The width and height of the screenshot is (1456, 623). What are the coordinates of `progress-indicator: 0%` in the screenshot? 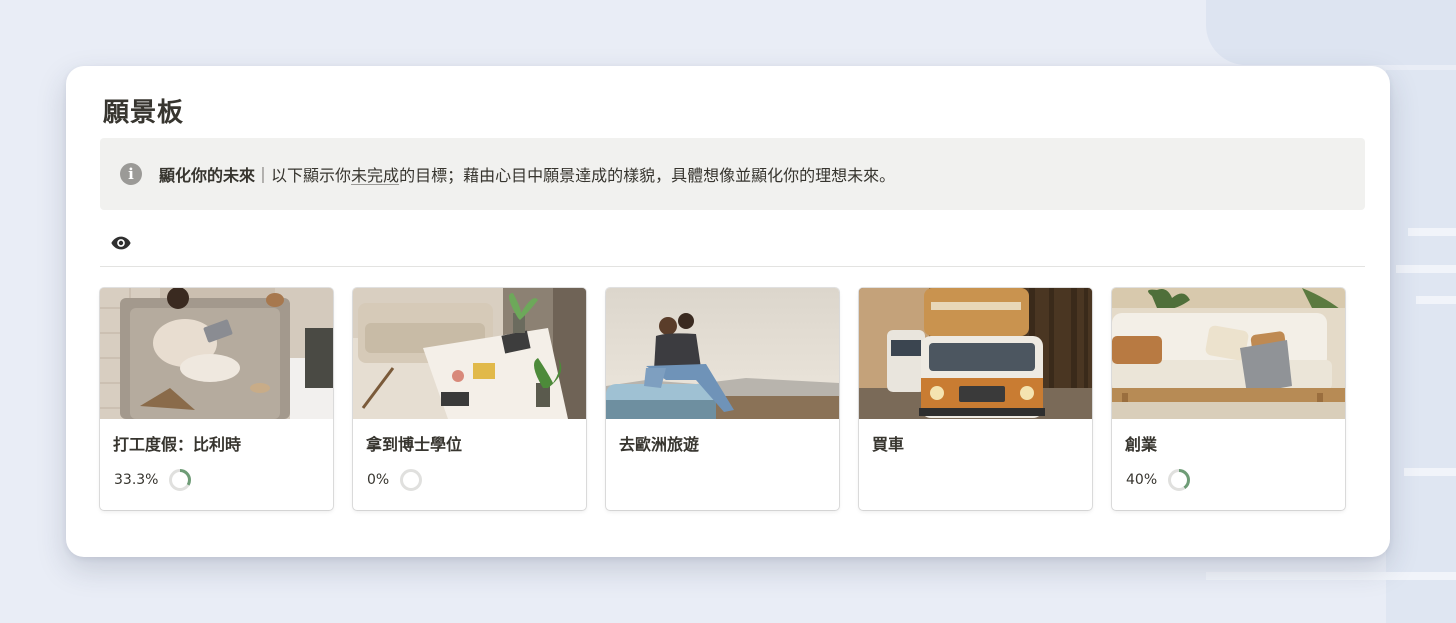 It's located at (395, 480).